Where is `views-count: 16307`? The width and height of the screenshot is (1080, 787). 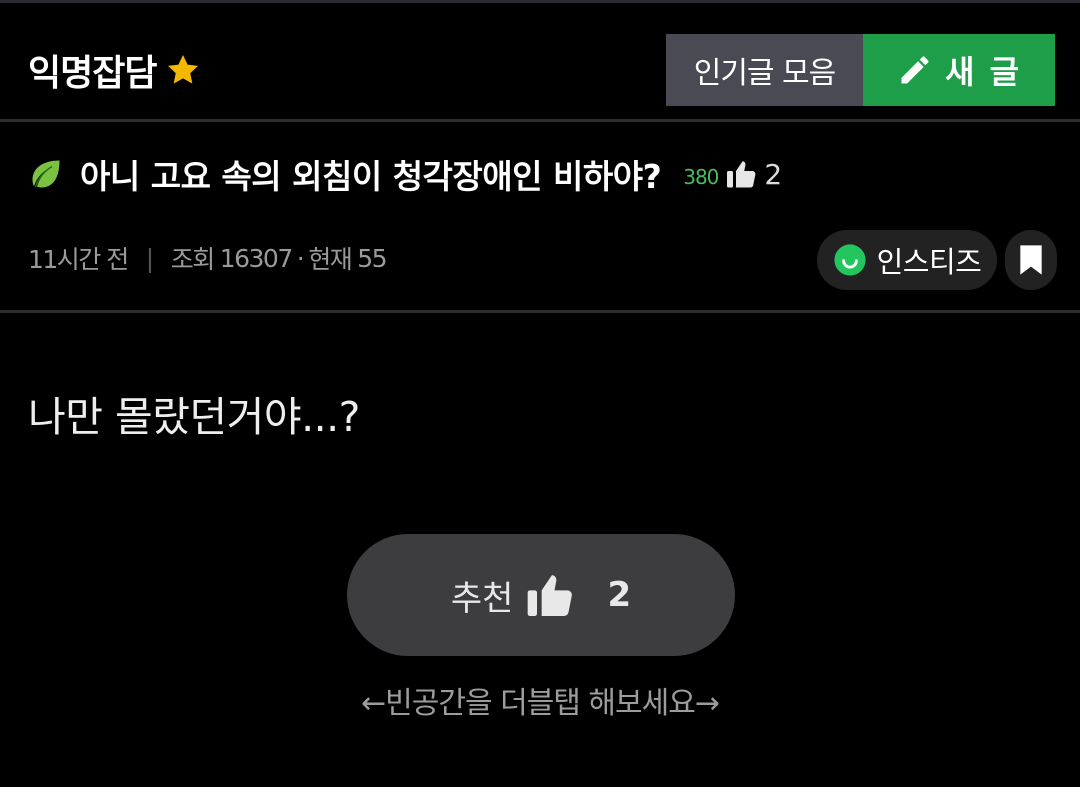 views-count: 16307 is located at coordinates (256, 258).